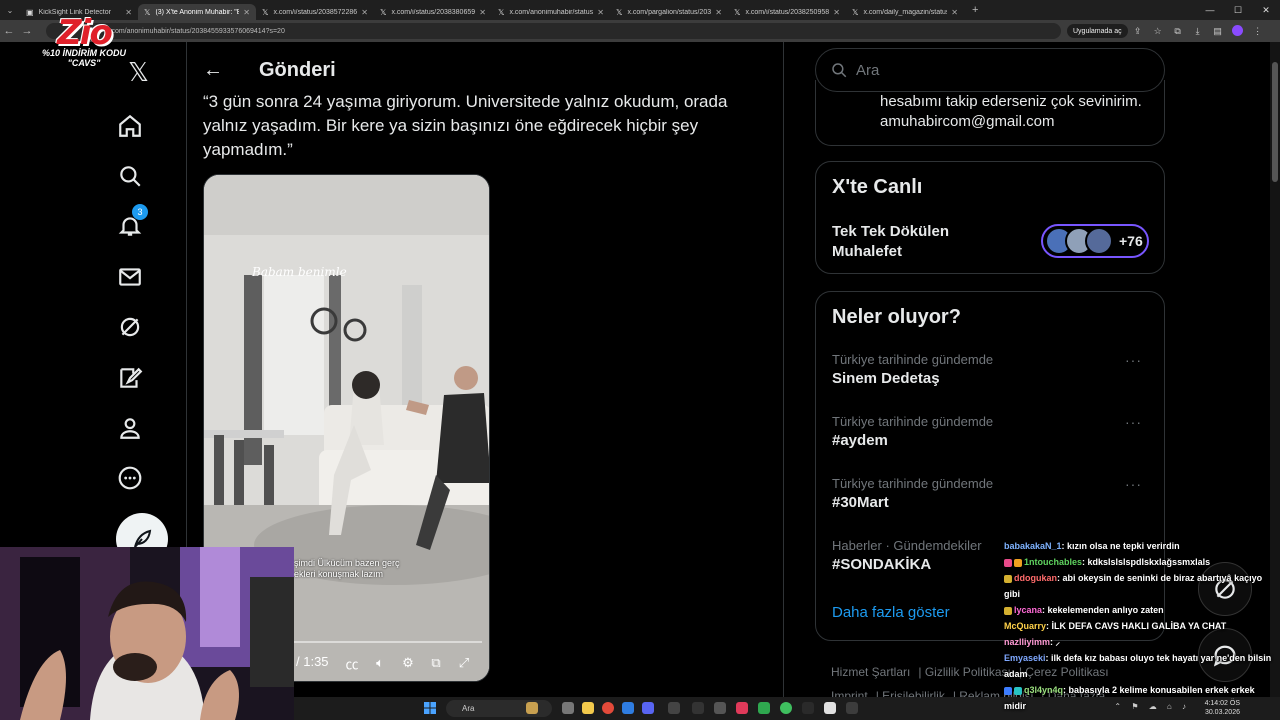  Describe the element at coordinates (430, 708) in the screenshot. I see `windows-start-icon` at that location.